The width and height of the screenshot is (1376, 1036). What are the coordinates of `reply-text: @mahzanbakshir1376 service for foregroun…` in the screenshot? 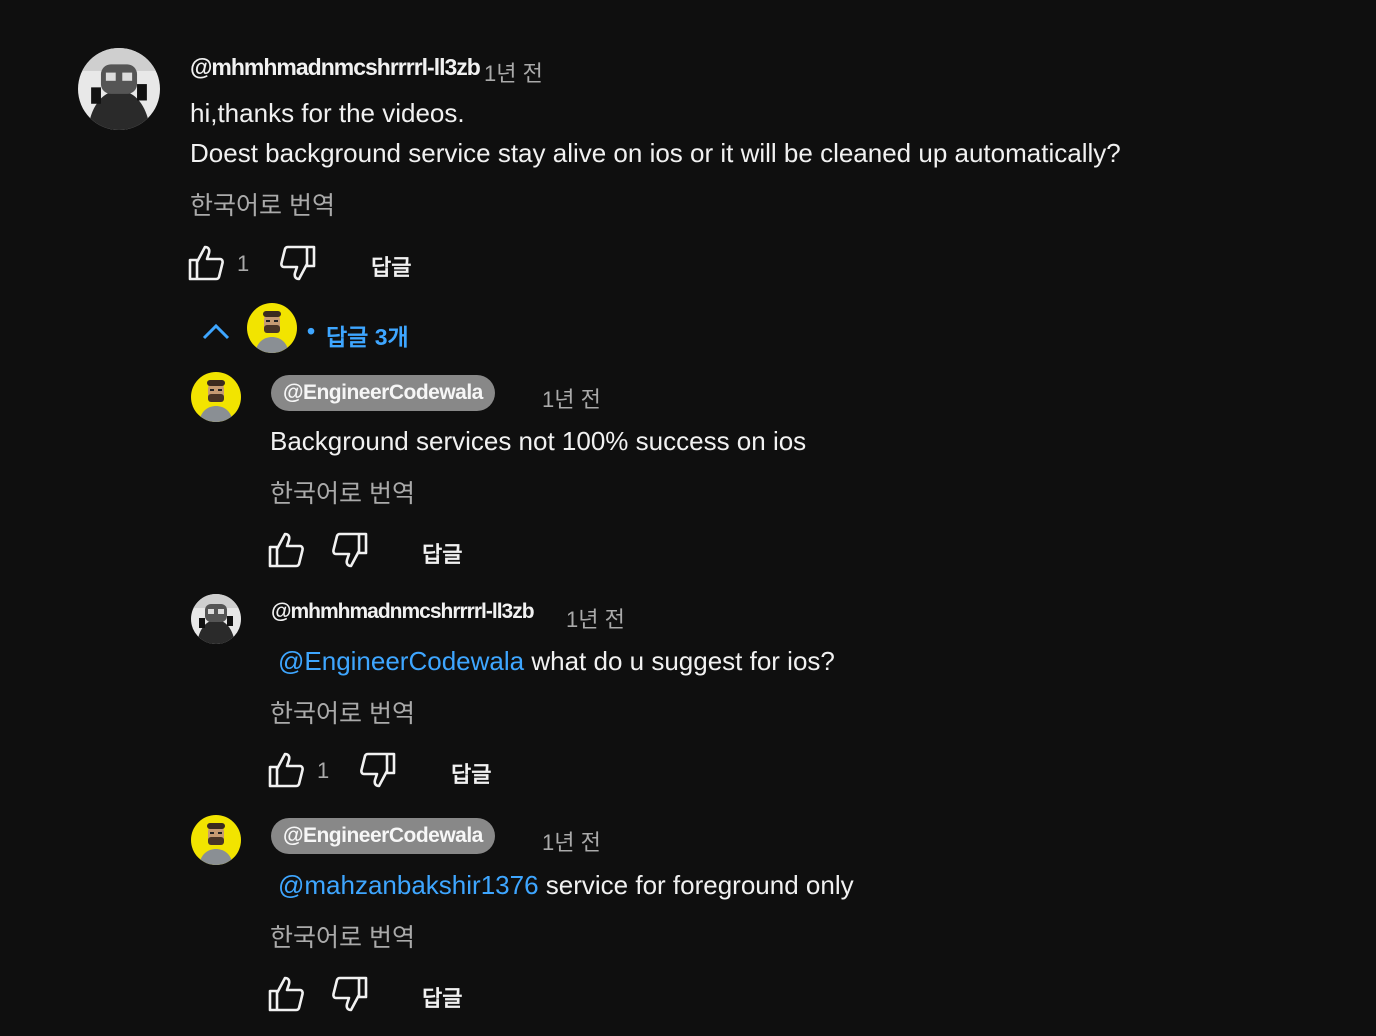 It's located at (566, 885).